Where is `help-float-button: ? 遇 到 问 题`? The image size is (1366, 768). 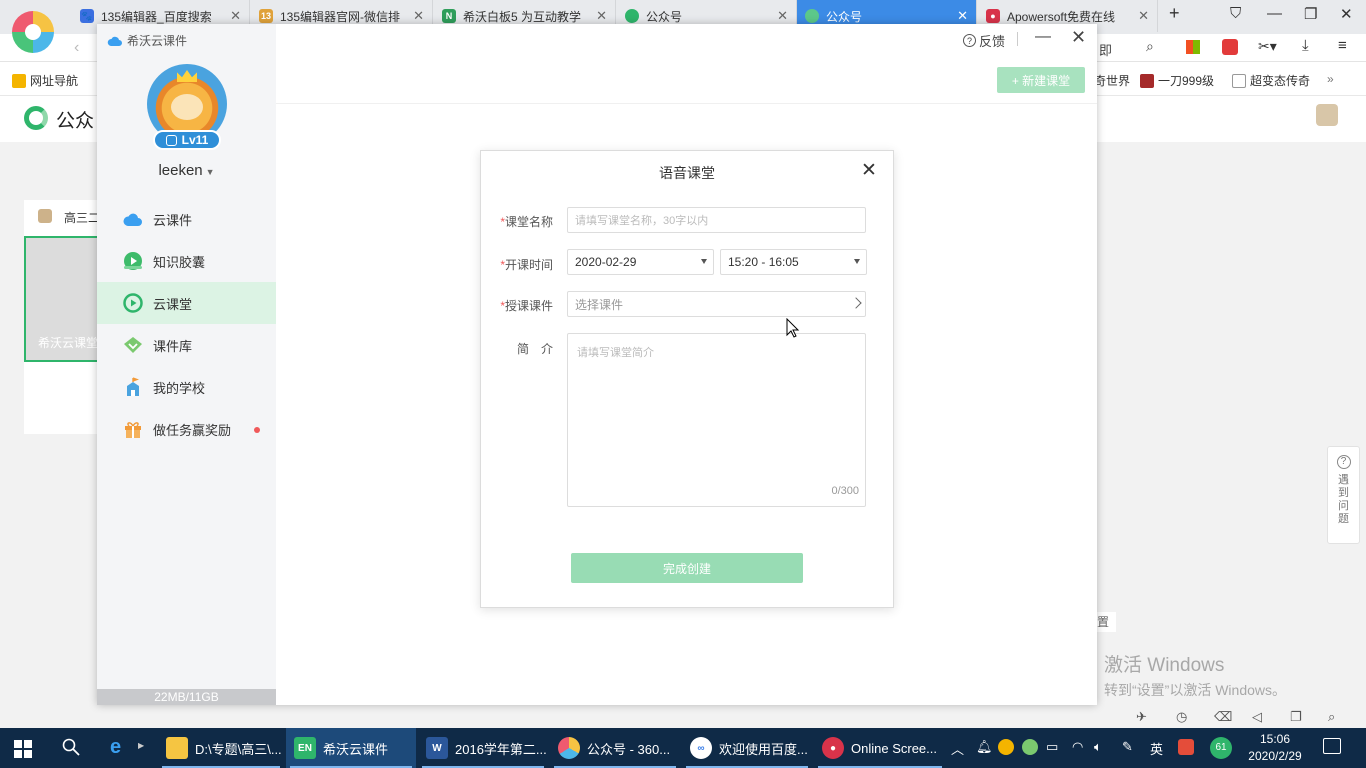 help-float-button: ? 遇 到 问 题 is located at coordinates (1343, 495).